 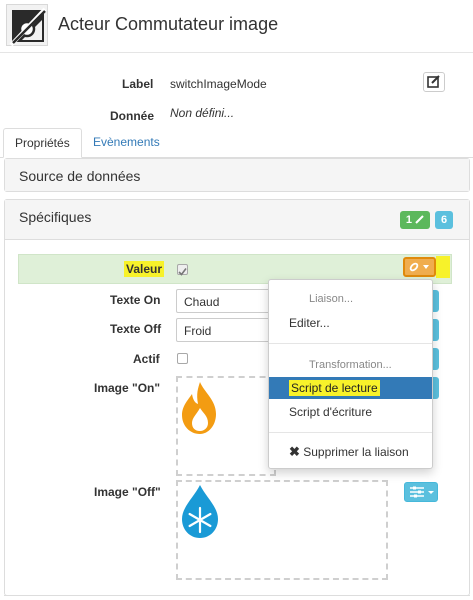 I want to click on source-panel: Source de données, so click(x=237, y=175).